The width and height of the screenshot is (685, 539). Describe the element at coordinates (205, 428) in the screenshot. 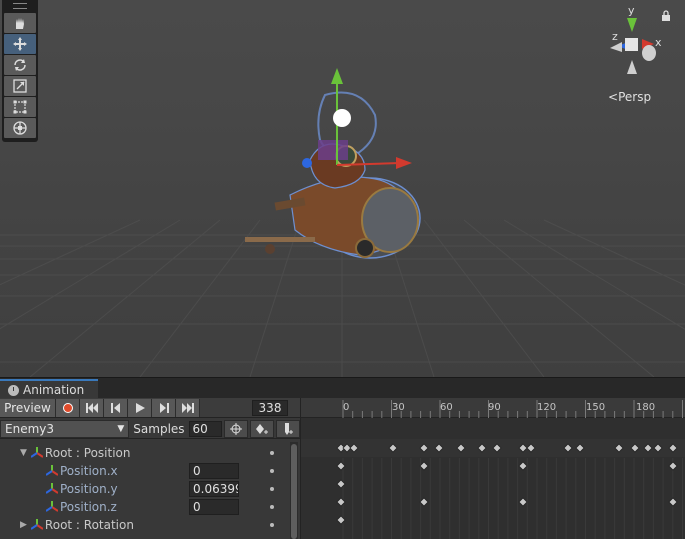

I see `samples-field: 60` at that location.